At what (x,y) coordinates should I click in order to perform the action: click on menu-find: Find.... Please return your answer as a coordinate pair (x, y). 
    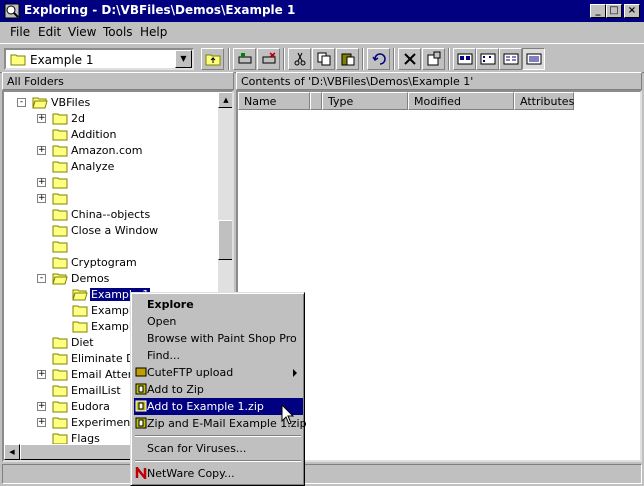
    Looking at the image, I should click on (218, 355).